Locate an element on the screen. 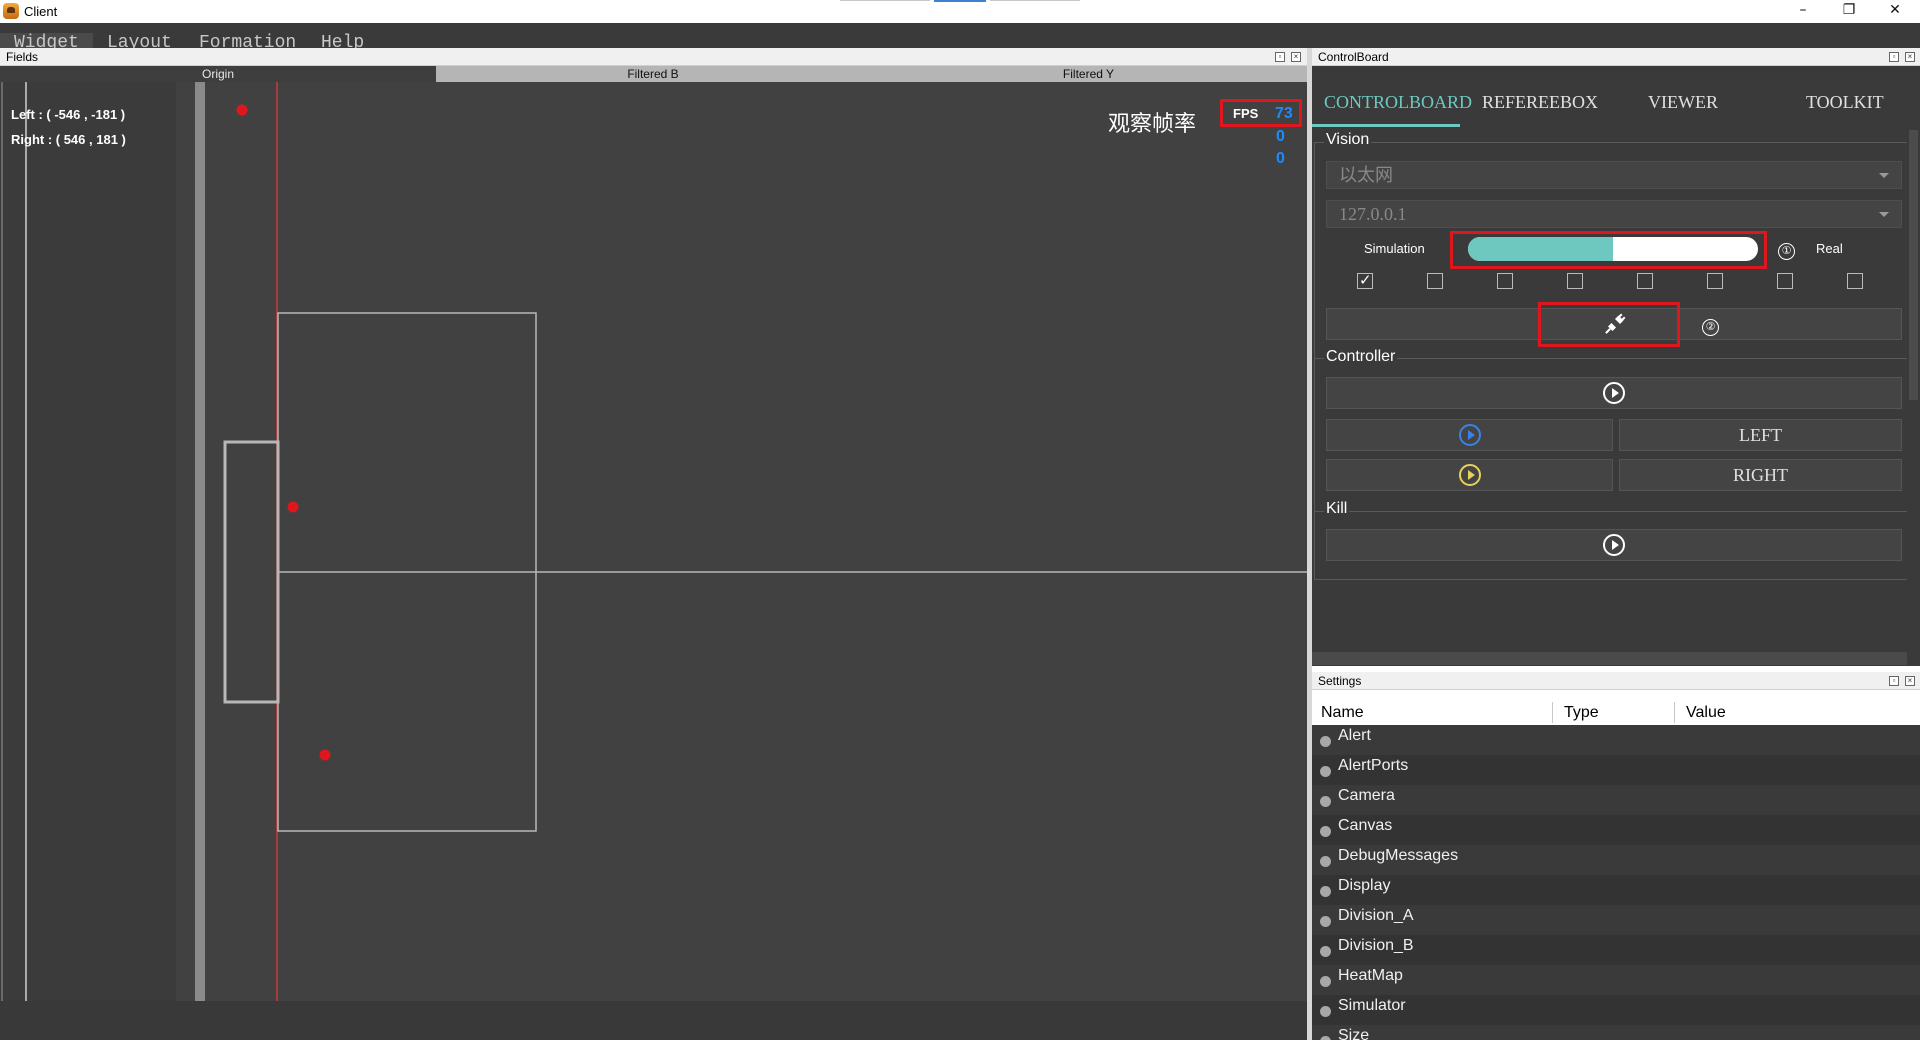  annotation-2: ② is located at coordinates (1710, 327).